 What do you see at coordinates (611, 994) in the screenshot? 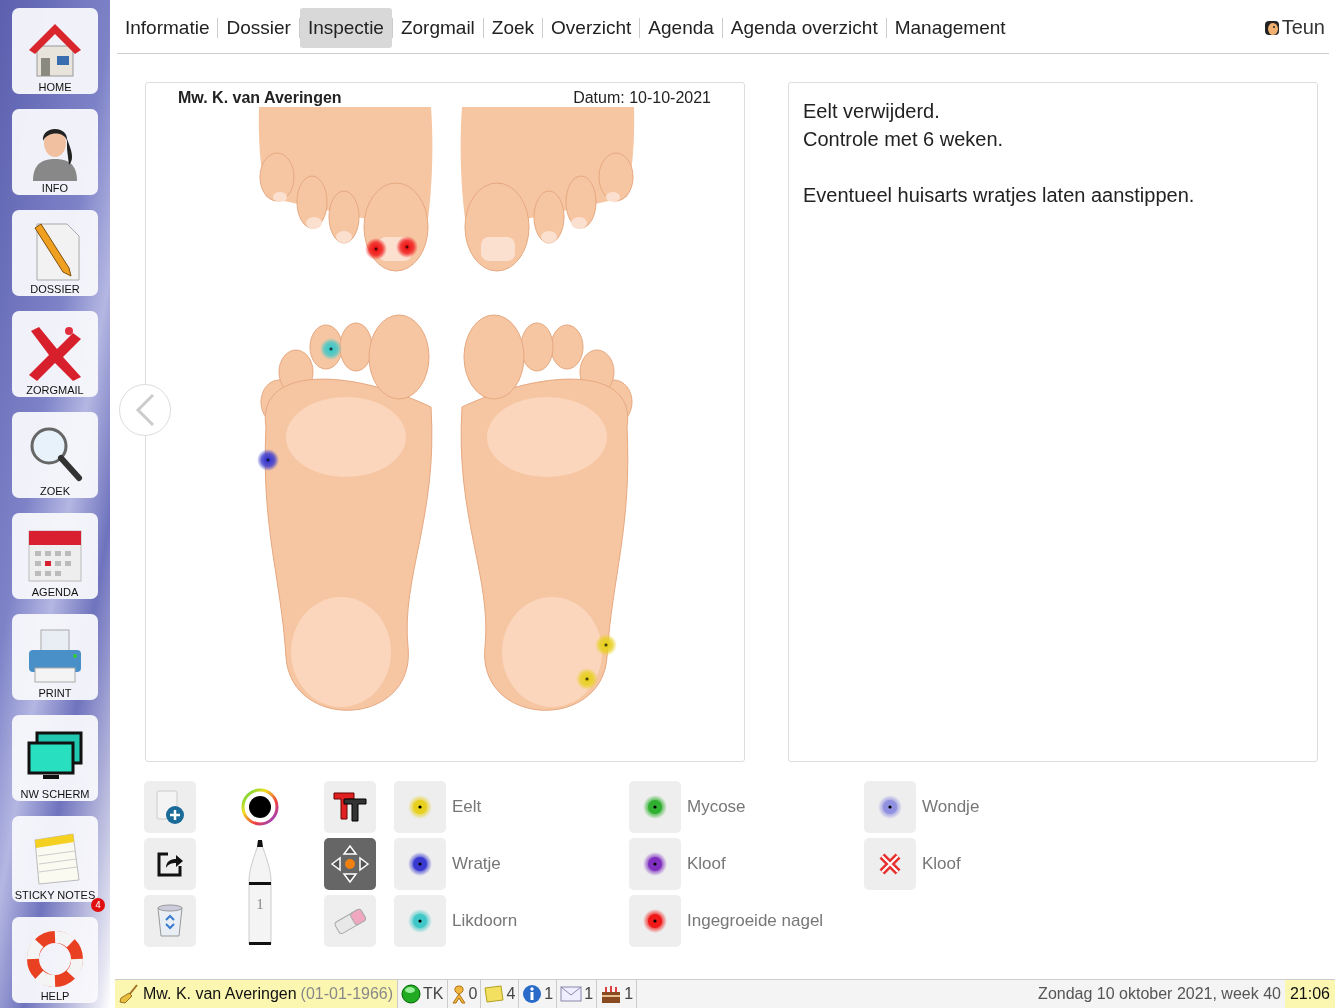
I see `cake-icon` at bounding box center [611, 994].